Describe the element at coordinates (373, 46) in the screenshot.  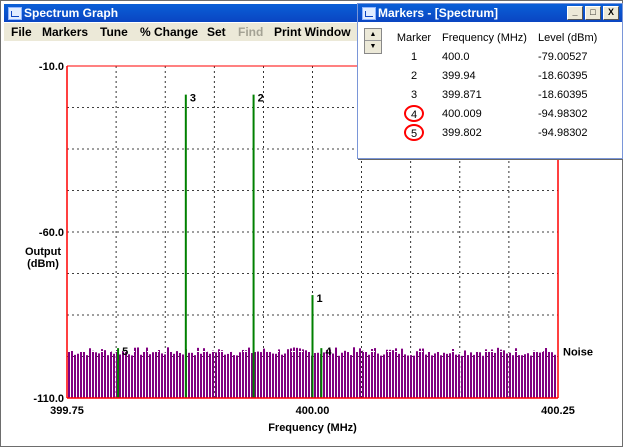
I see `spin-down-icon: ▼` at that location.